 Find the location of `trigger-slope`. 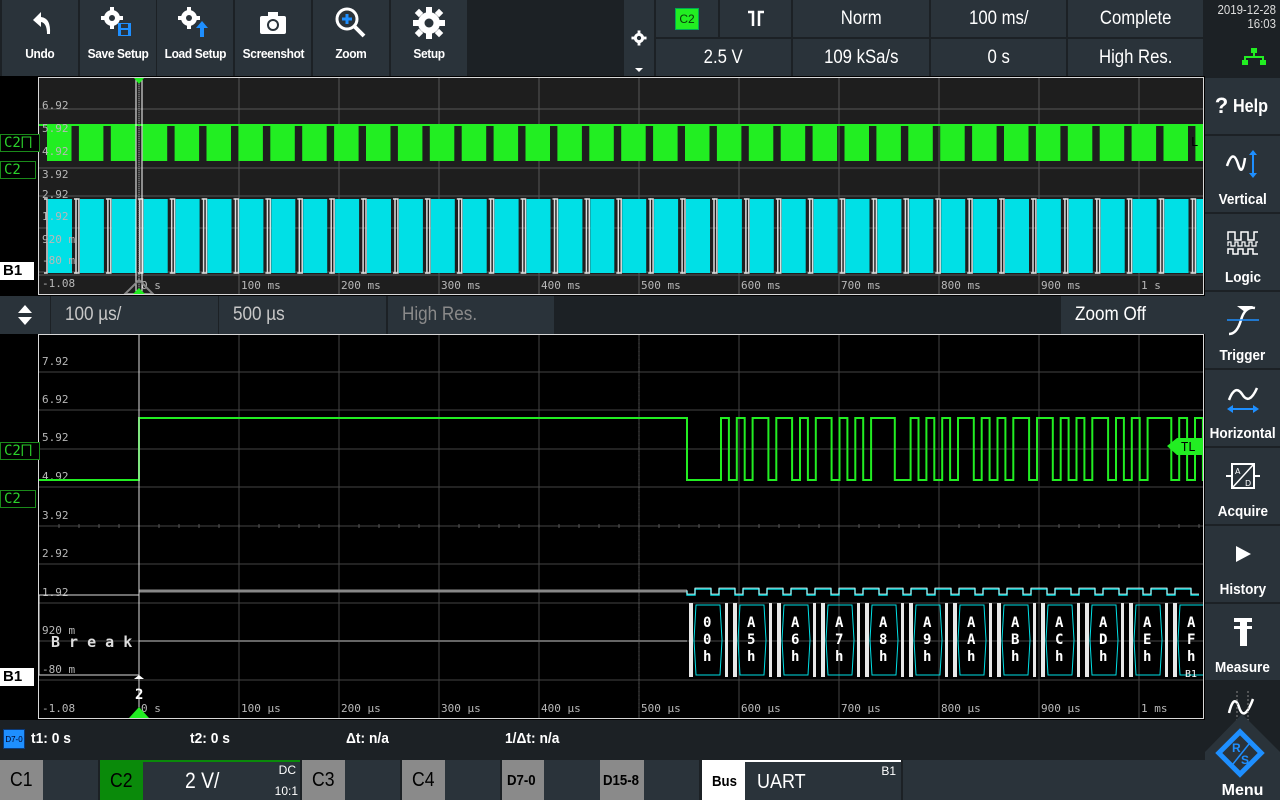

trigger-slope is located at coordinates (755, 18).